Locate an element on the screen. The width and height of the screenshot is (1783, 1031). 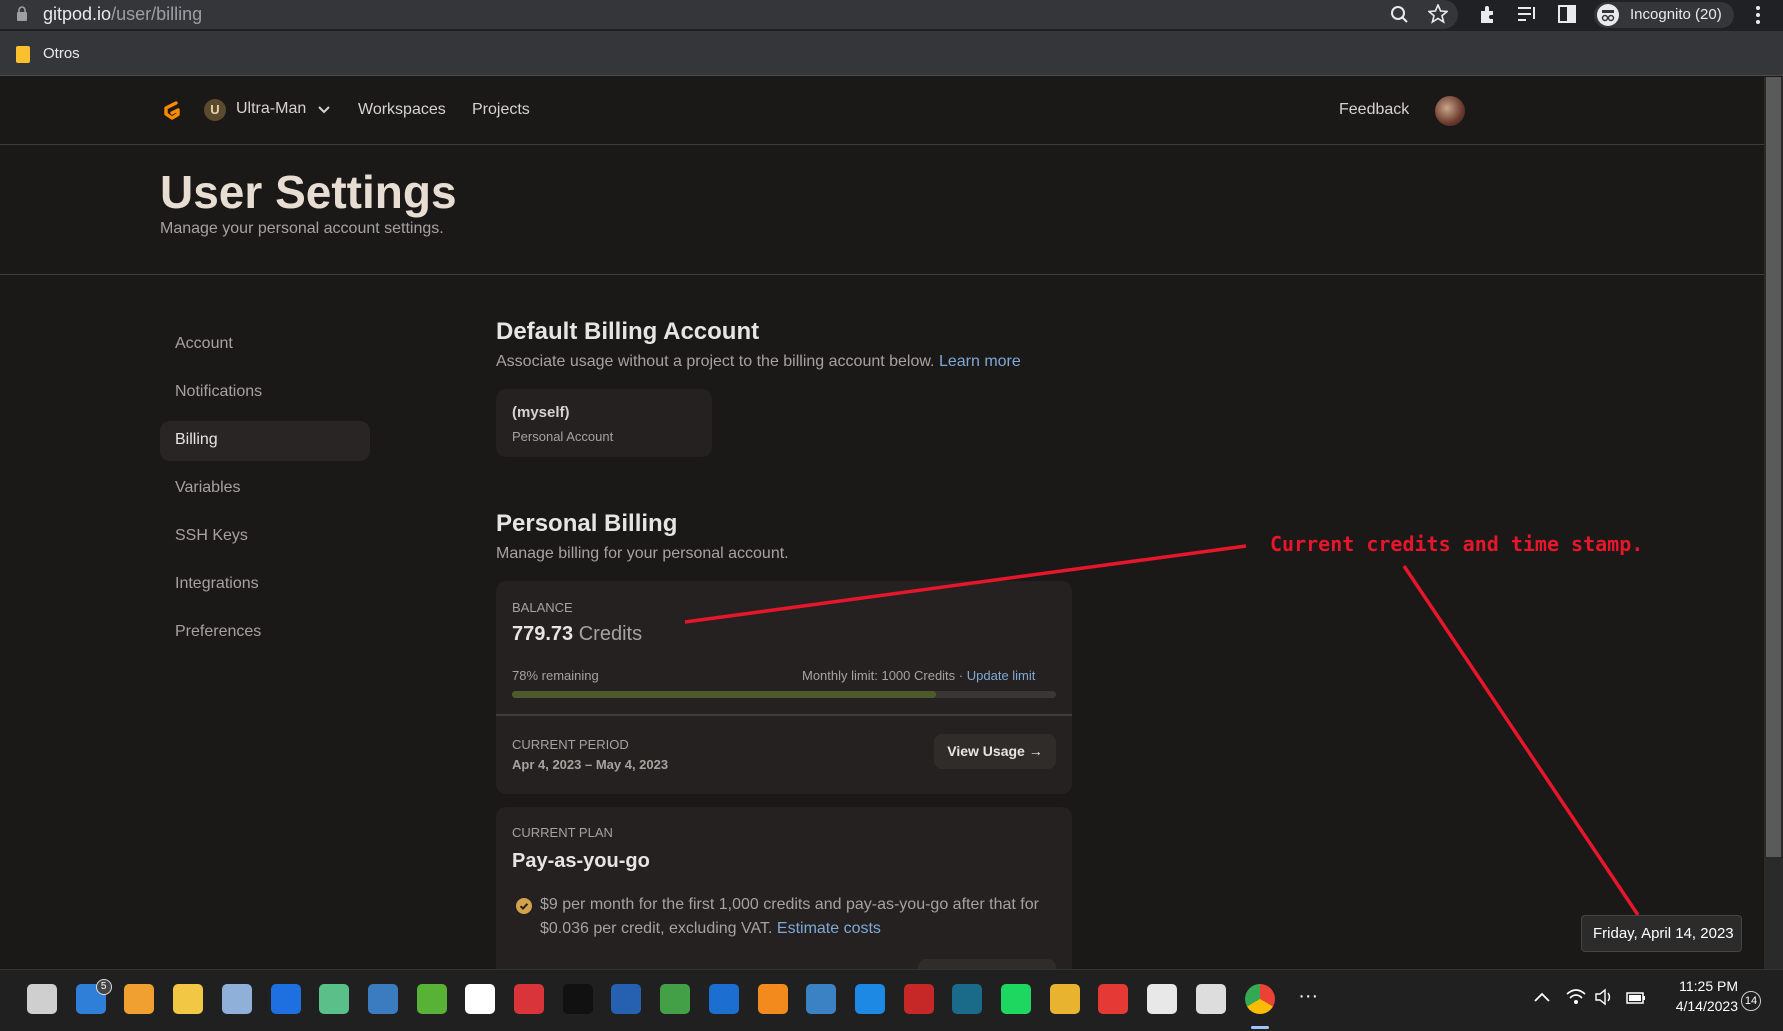
balance-display: 779.73 Credits is located at coordinates (577, 634).